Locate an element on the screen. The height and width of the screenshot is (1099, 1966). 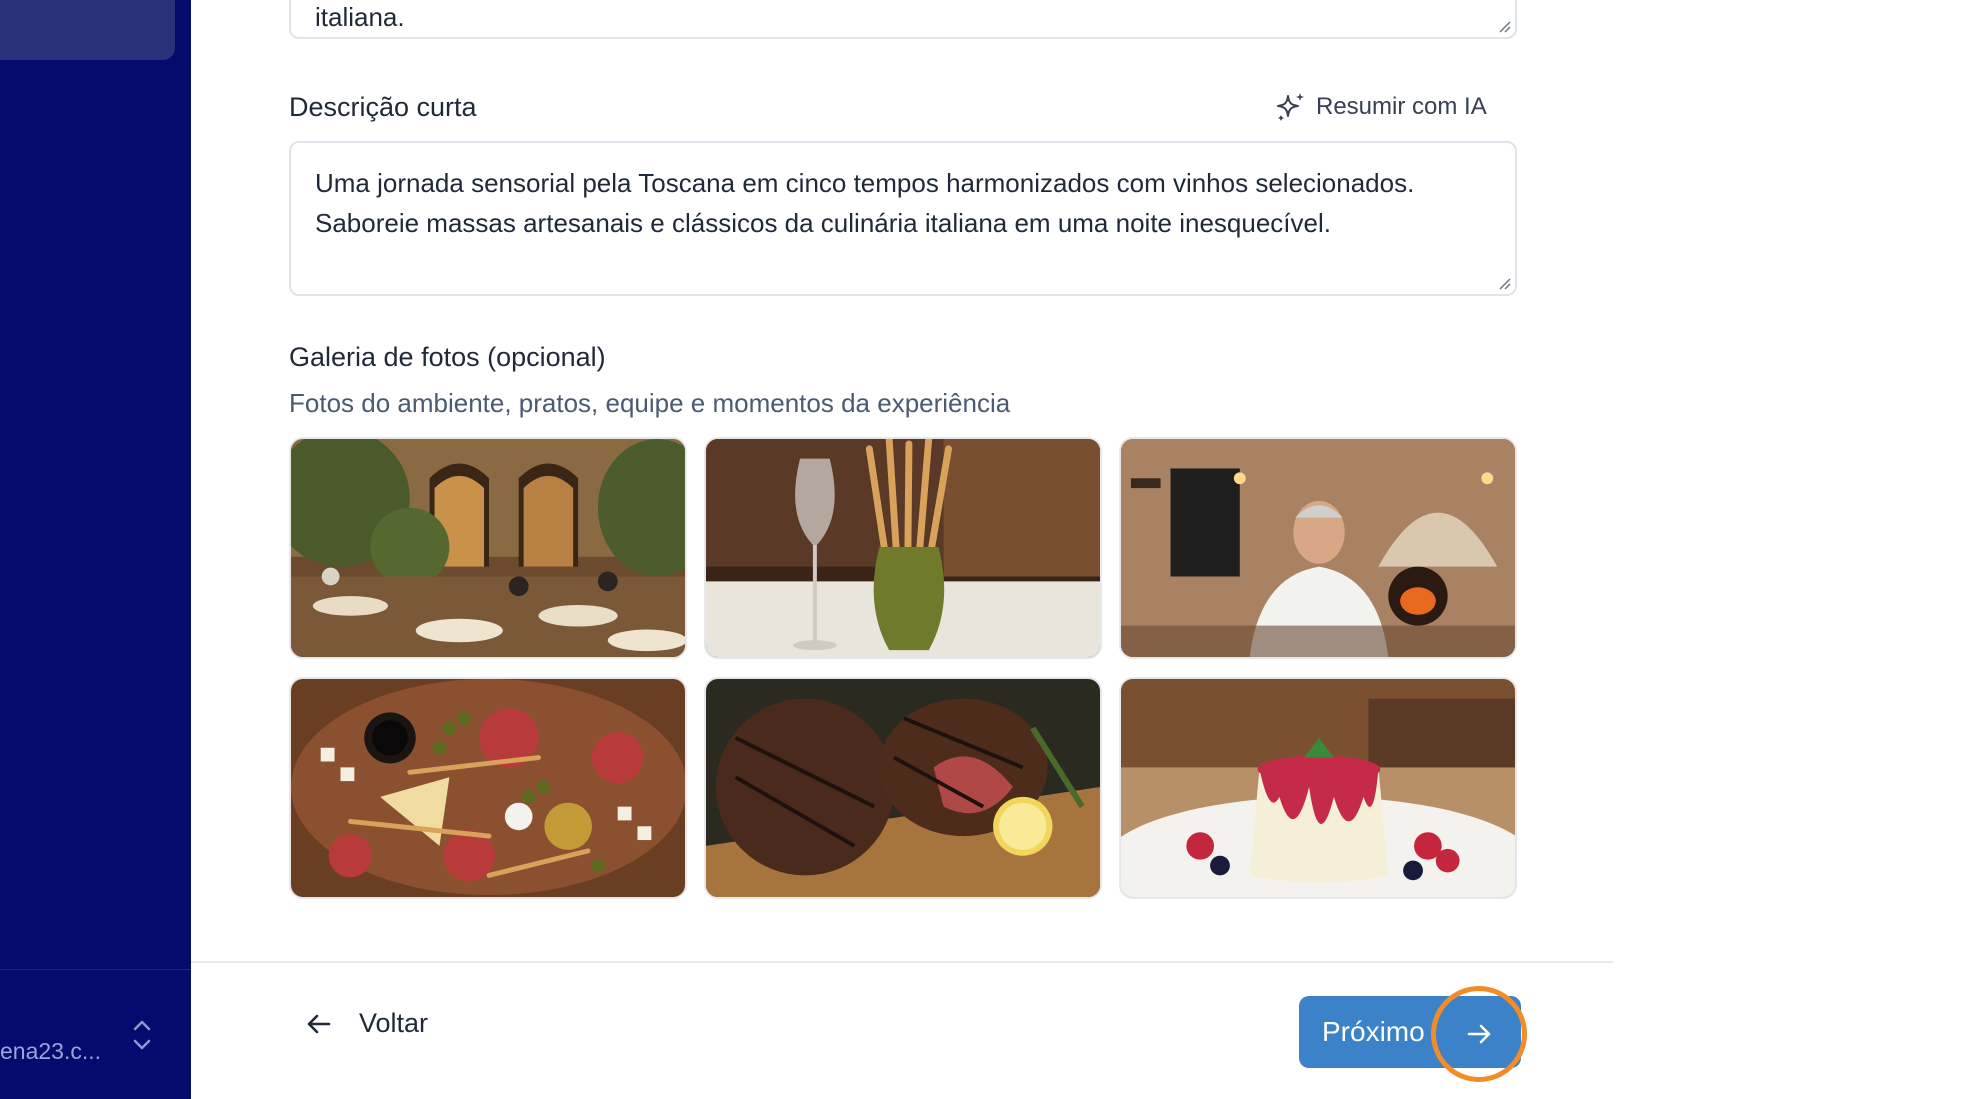
chevron-up-down-icon is located at coordinates (142, 1035).